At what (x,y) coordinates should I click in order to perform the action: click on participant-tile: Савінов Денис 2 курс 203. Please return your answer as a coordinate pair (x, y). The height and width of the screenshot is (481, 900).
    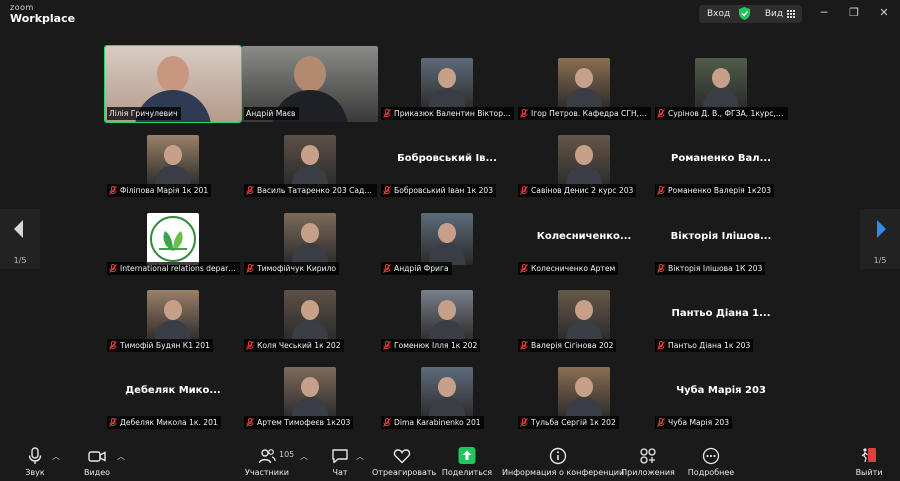
    Looking at the image, I should click on (584, 161).